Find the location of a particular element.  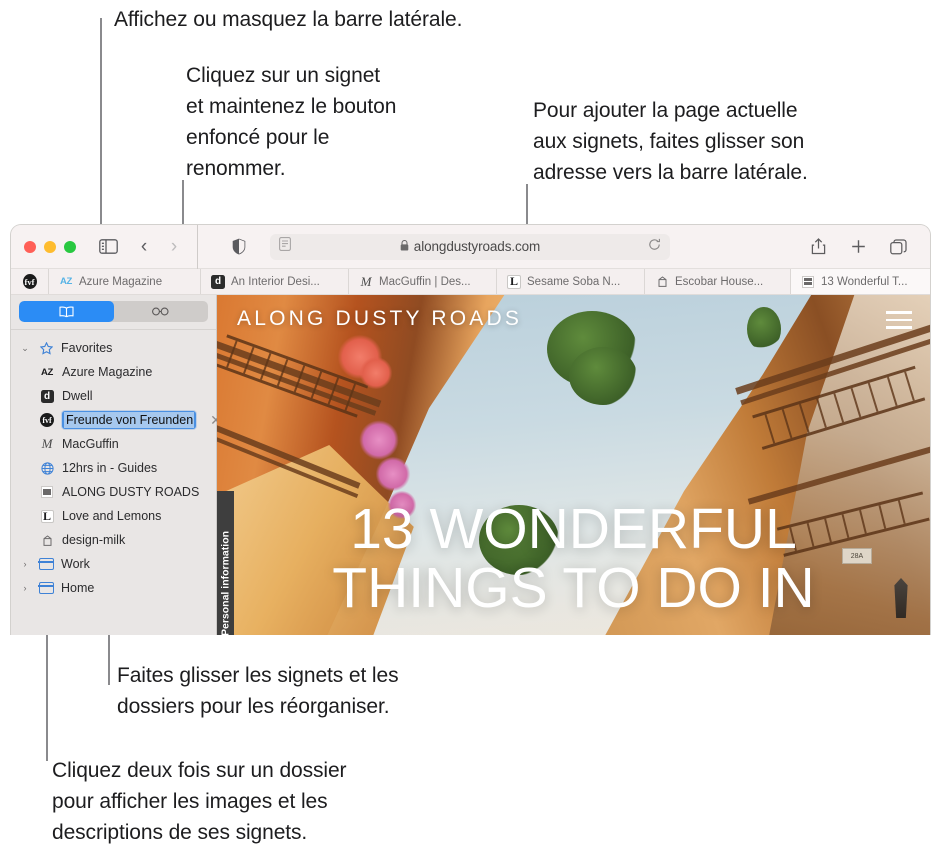

hero-headline: 13 WONDERFUL THINGS TO DO IN is located at coordinates (573, 558).